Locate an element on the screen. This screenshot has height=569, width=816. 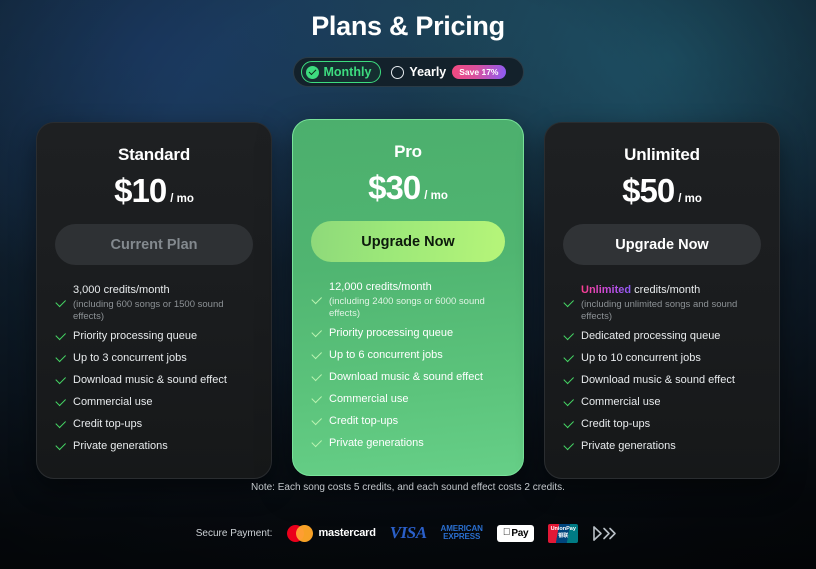
feature-label: Unlimited credits/month is located at coordinates (671, 290).